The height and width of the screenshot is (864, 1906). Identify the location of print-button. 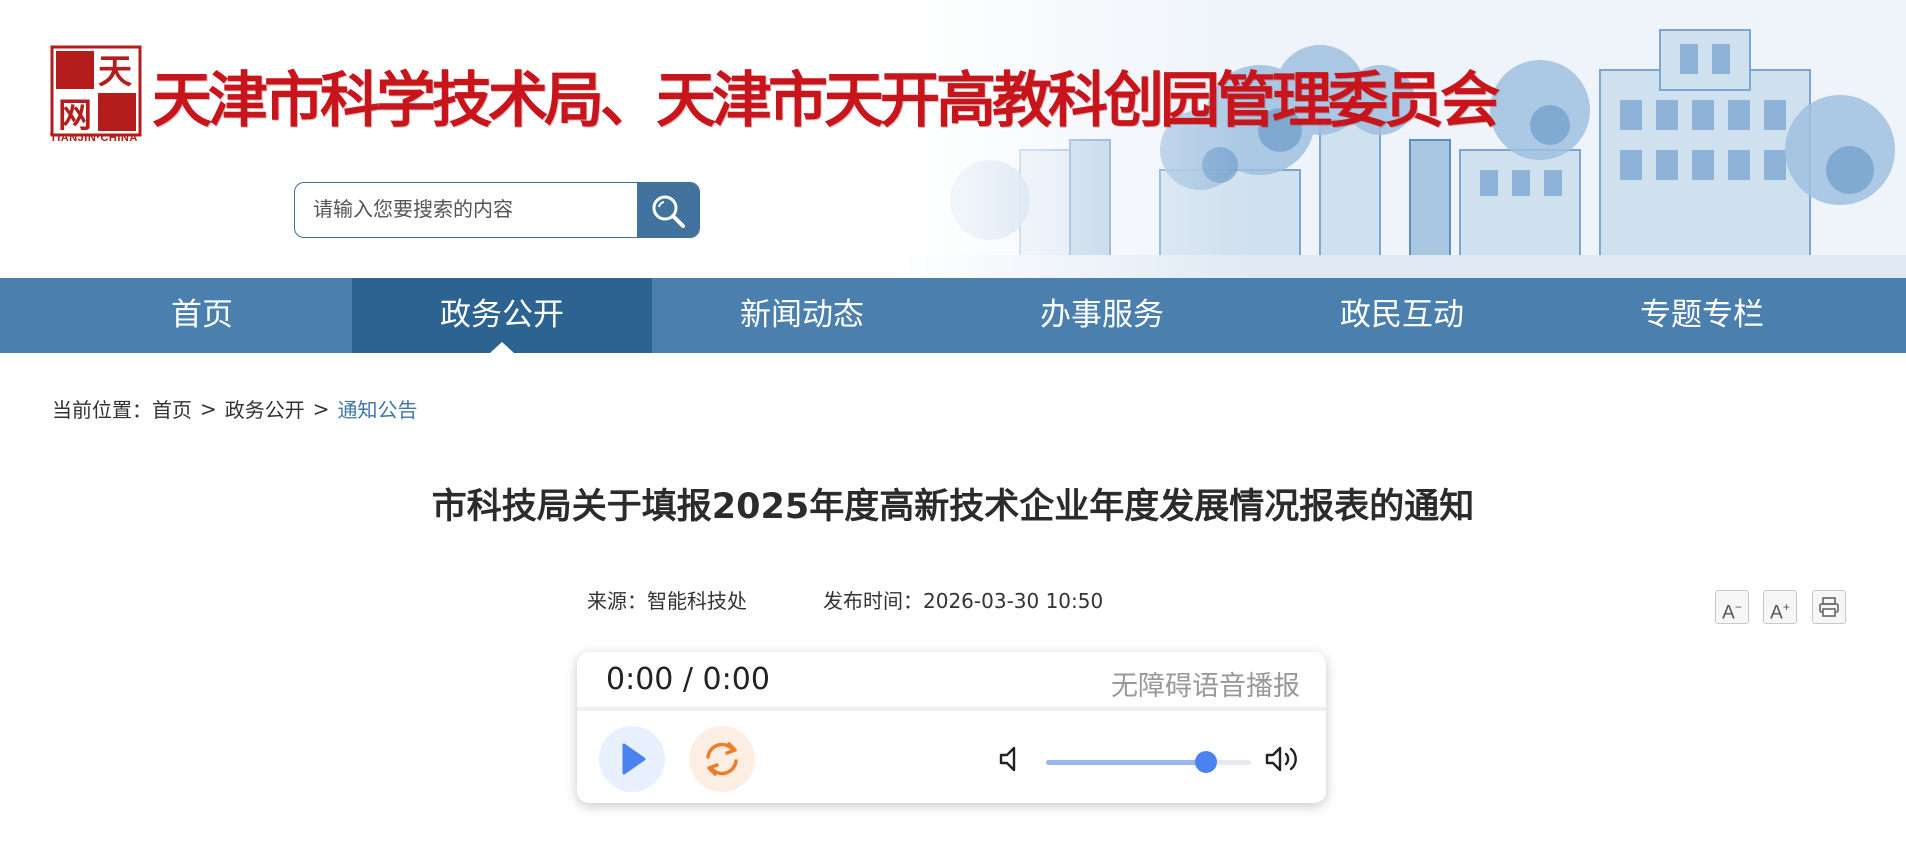
(1829, 607).